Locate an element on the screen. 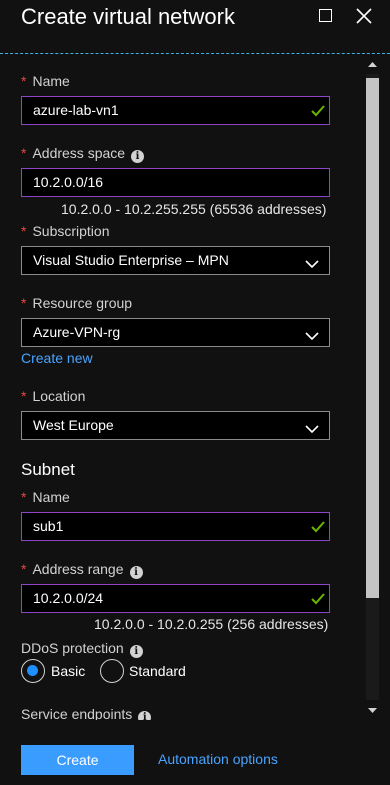 This screenshot has height=785, width=390. address-space-field: 10.2.0.0/16 is located at coordinates (175, 182).